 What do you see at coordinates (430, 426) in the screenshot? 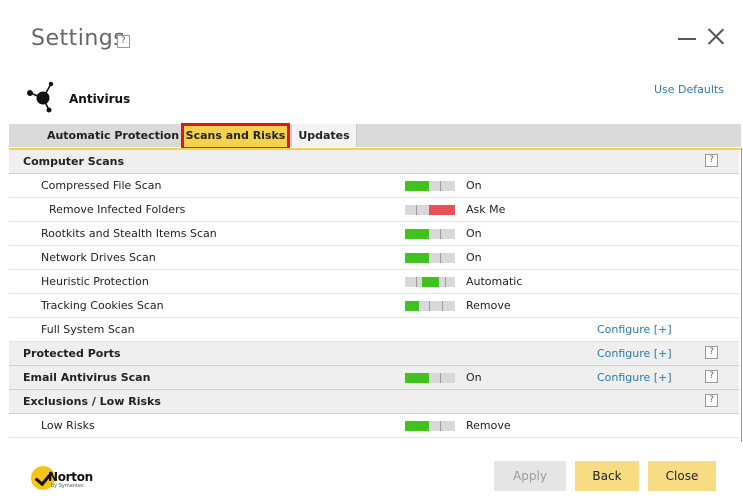
I see `low-risks-toggle` at bounding box center [430, 426].